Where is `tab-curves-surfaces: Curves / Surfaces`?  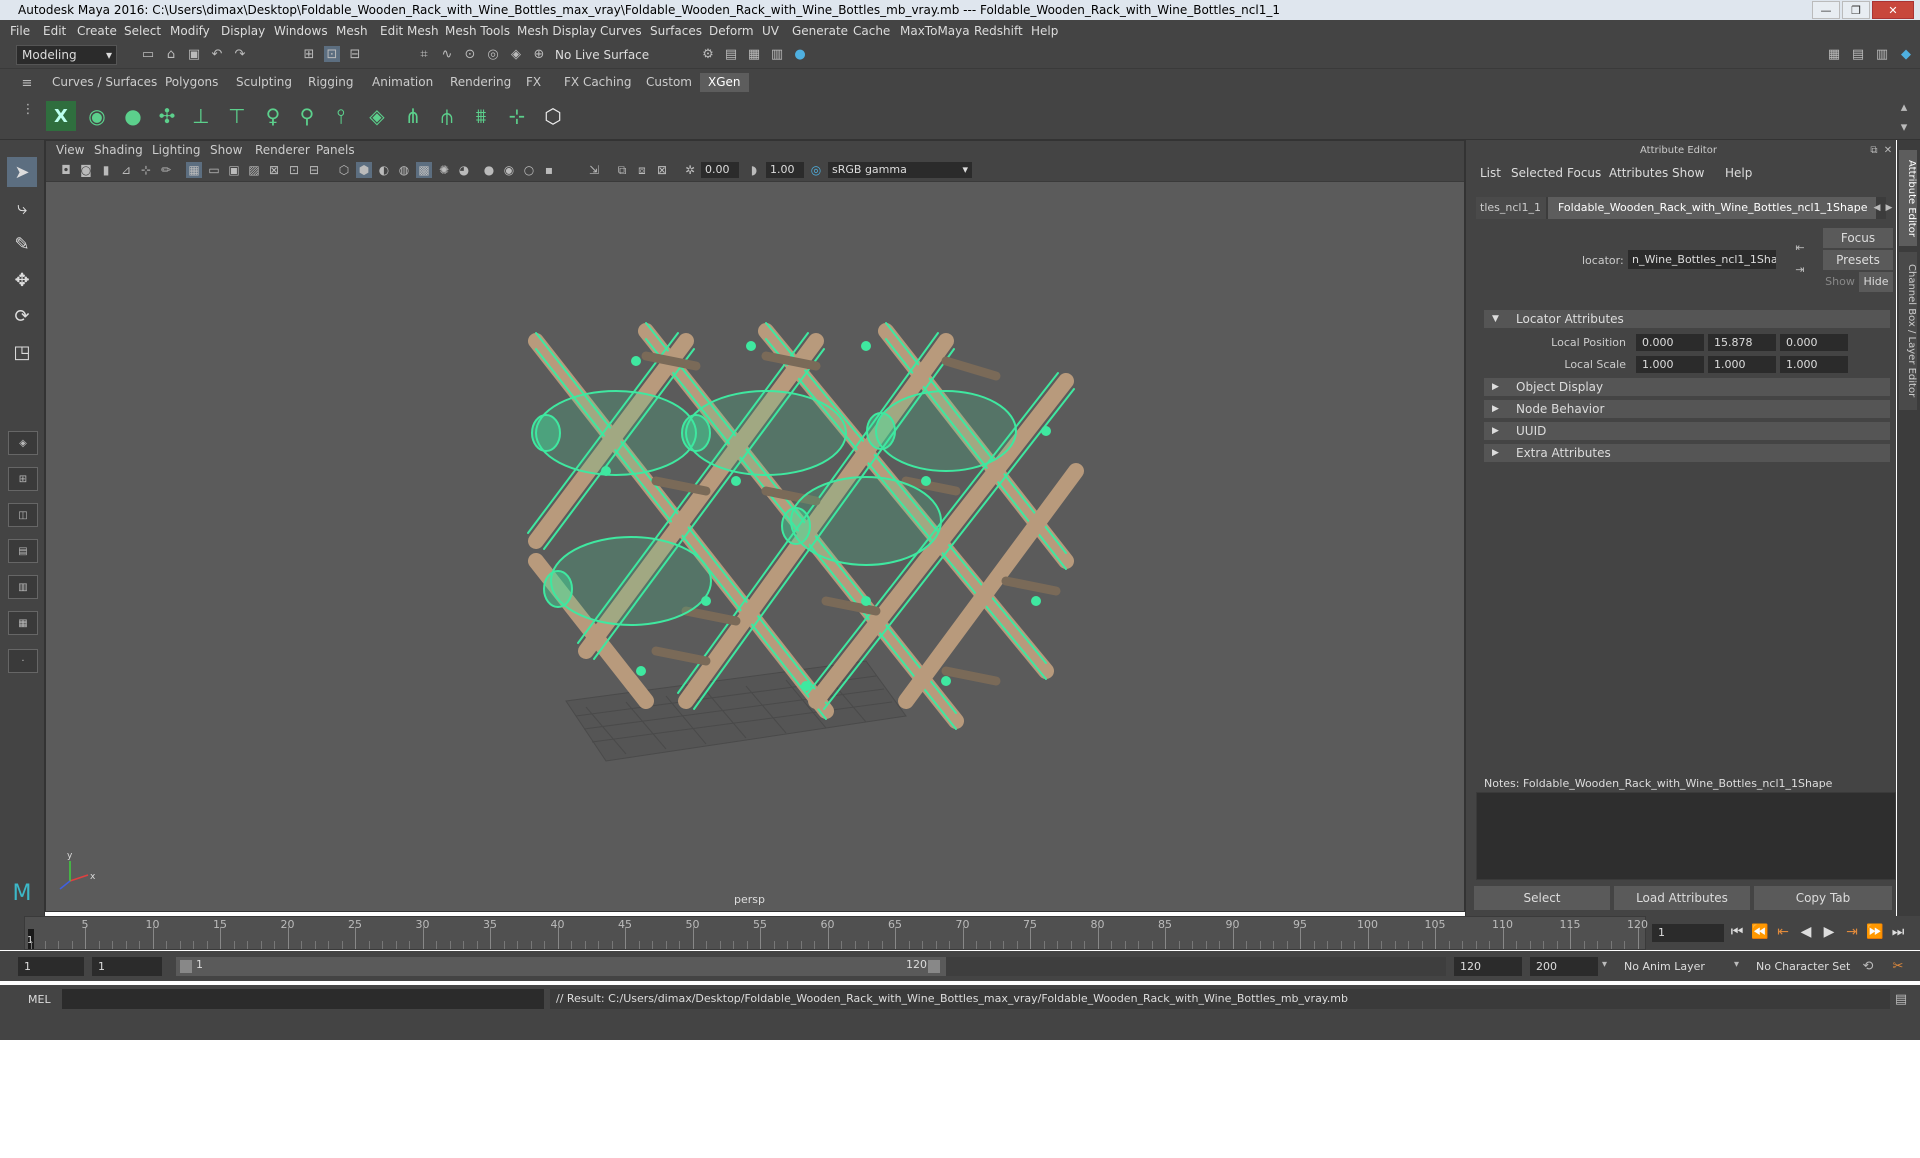
tab-curves-surfaces: Curves / Surfaces is located at coordinates (104, 82).